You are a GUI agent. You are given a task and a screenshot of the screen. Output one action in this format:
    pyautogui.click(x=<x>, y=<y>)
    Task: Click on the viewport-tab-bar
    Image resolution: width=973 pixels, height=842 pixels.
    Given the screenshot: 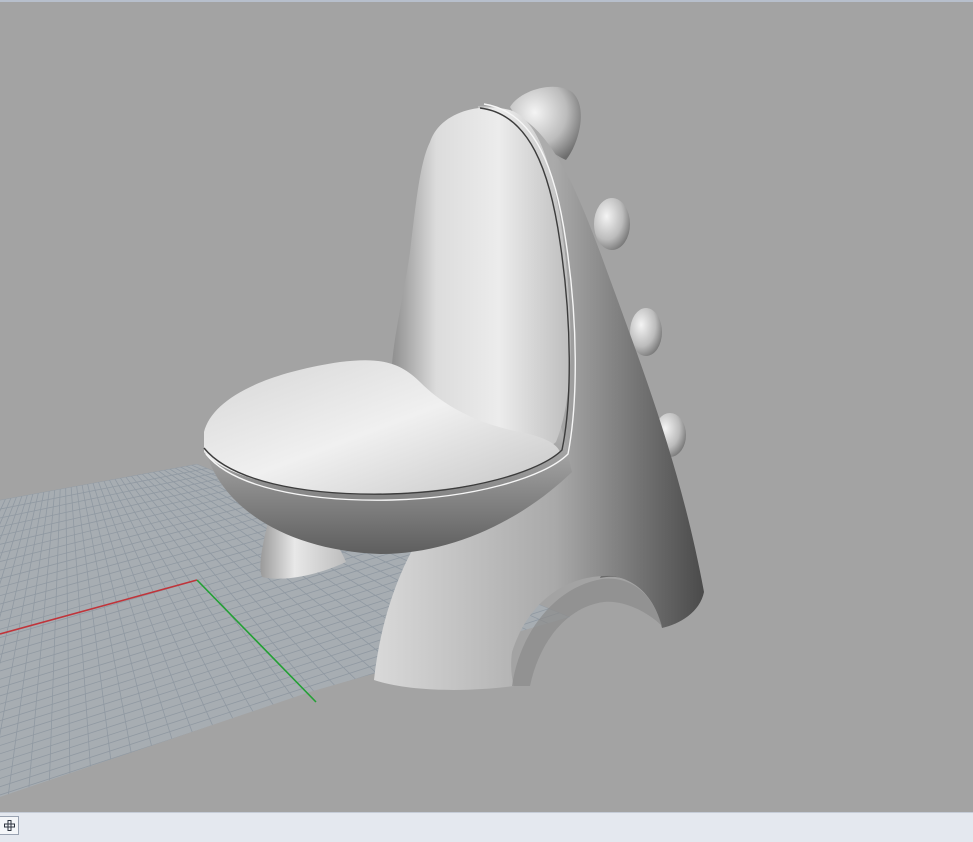 What is the action you would take?
    pyautogui.click(x=486, y=827)
    